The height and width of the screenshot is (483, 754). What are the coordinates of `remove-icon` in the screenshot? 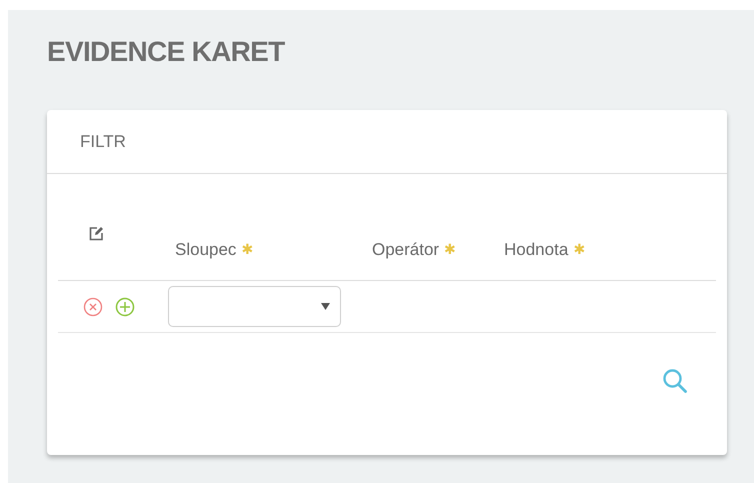 It's located at (93, 306).